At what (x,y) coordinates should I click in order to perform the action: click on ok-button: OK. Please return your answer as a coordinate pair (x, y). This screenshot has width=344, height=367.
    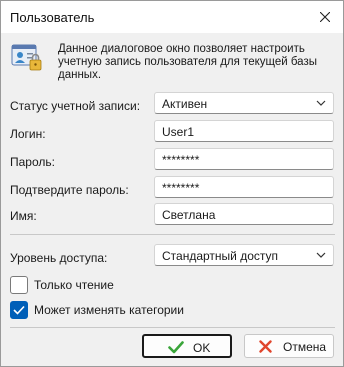
    Looking at the image, I should click on (187, 346).